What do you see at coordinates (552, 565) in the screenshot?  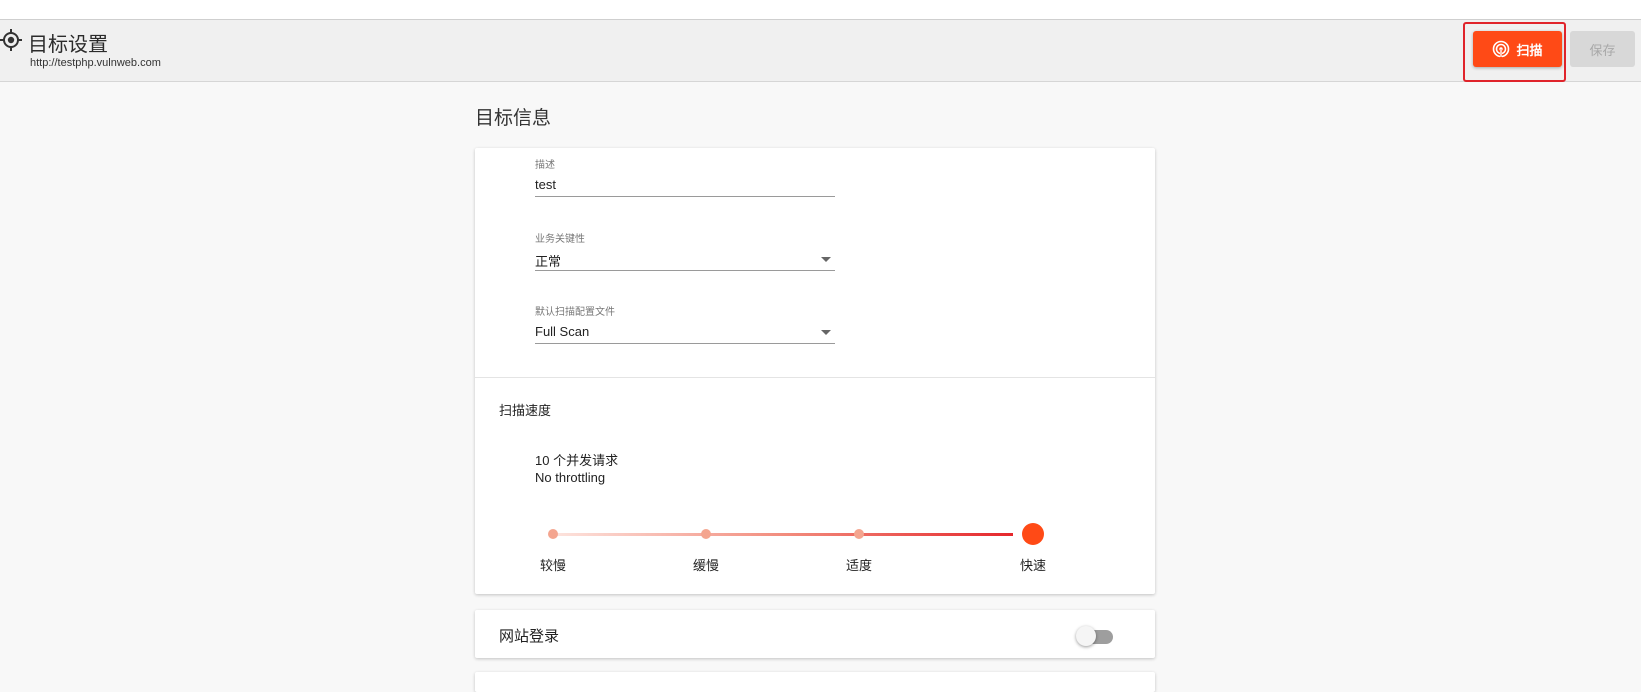 I see `slider-label-slower: 较慢` at bounding box center [552, 565].